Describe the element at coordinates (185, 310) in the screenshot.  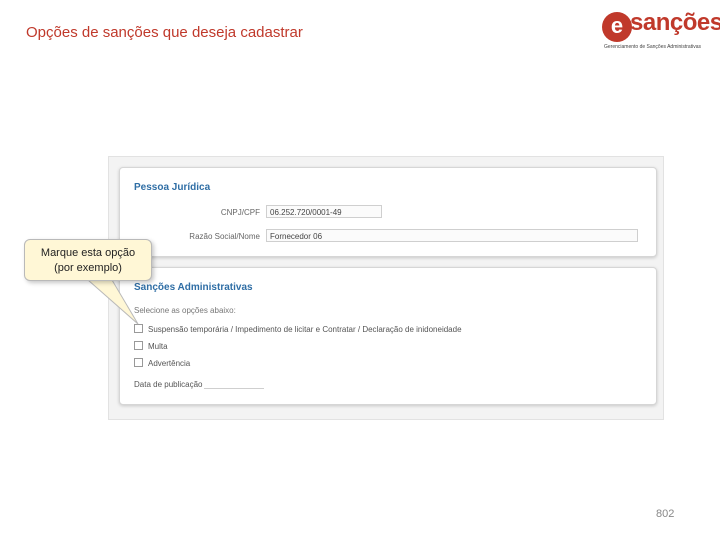
I see `sancoes-subtitle: Selecione as opções abaixo:` at that location.